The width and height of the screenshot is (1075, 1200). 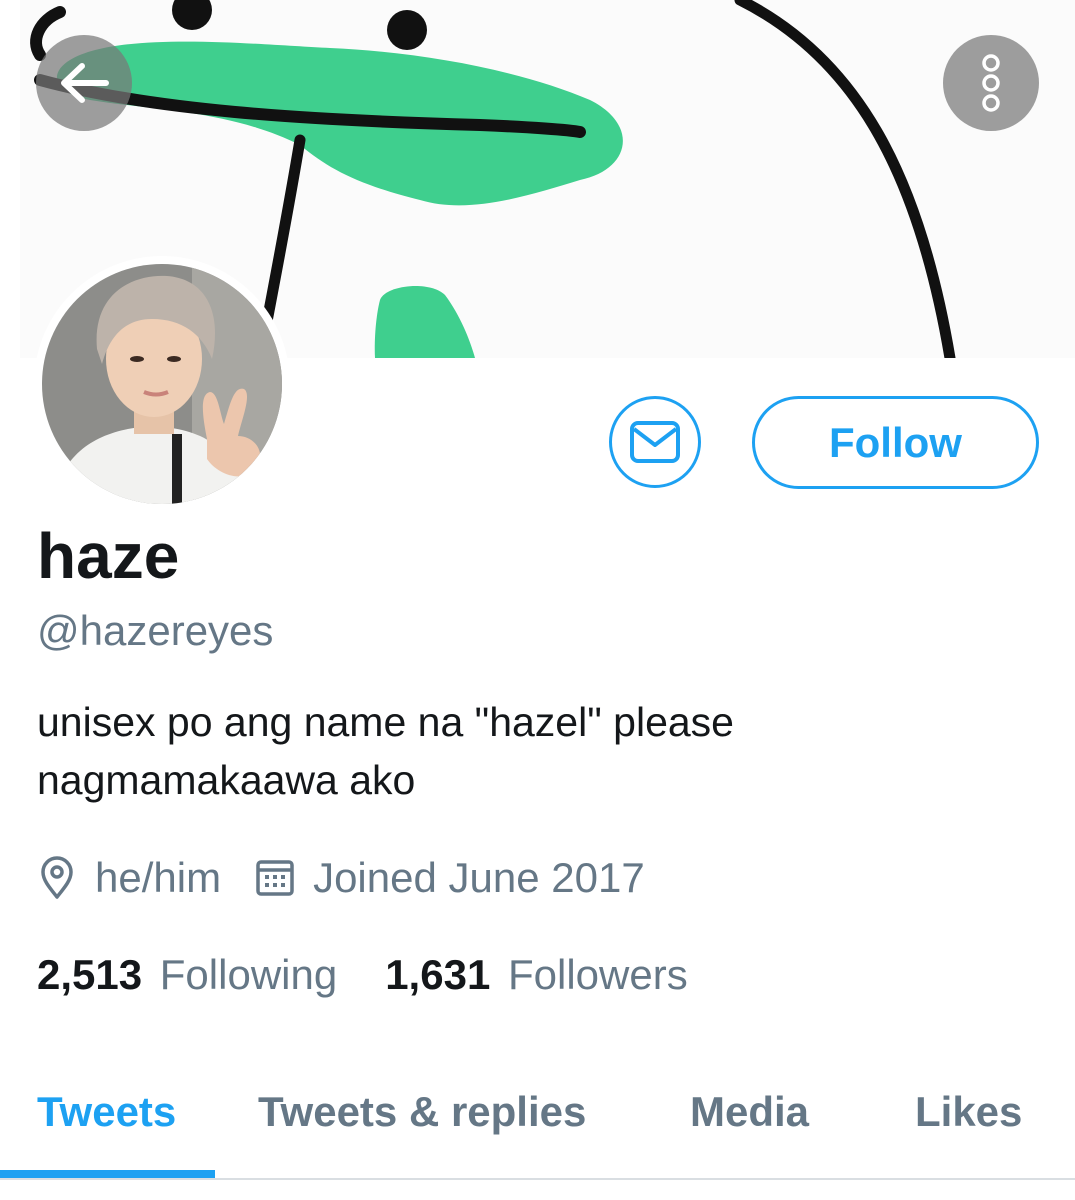 What do you see at coordinates (597, 974) in the screenshot?
I see `followers-label: Followers` at bounding box center [597, 974].